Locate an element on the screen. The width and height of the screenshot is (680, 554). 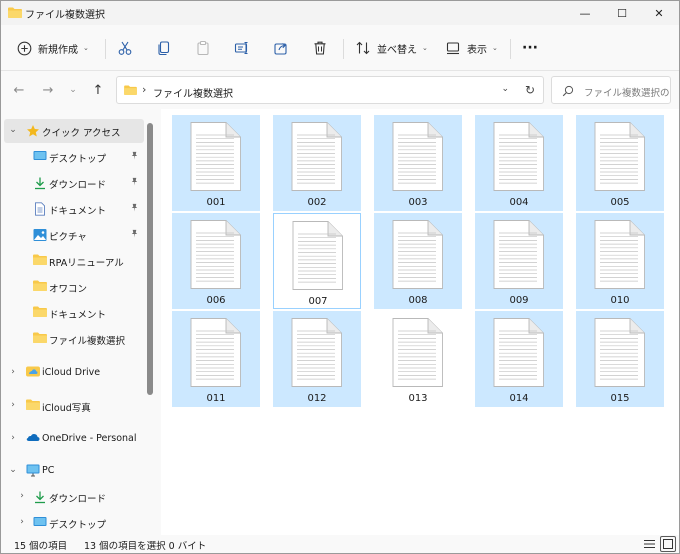
file-item: 005 is located at coordinates (620, 163).